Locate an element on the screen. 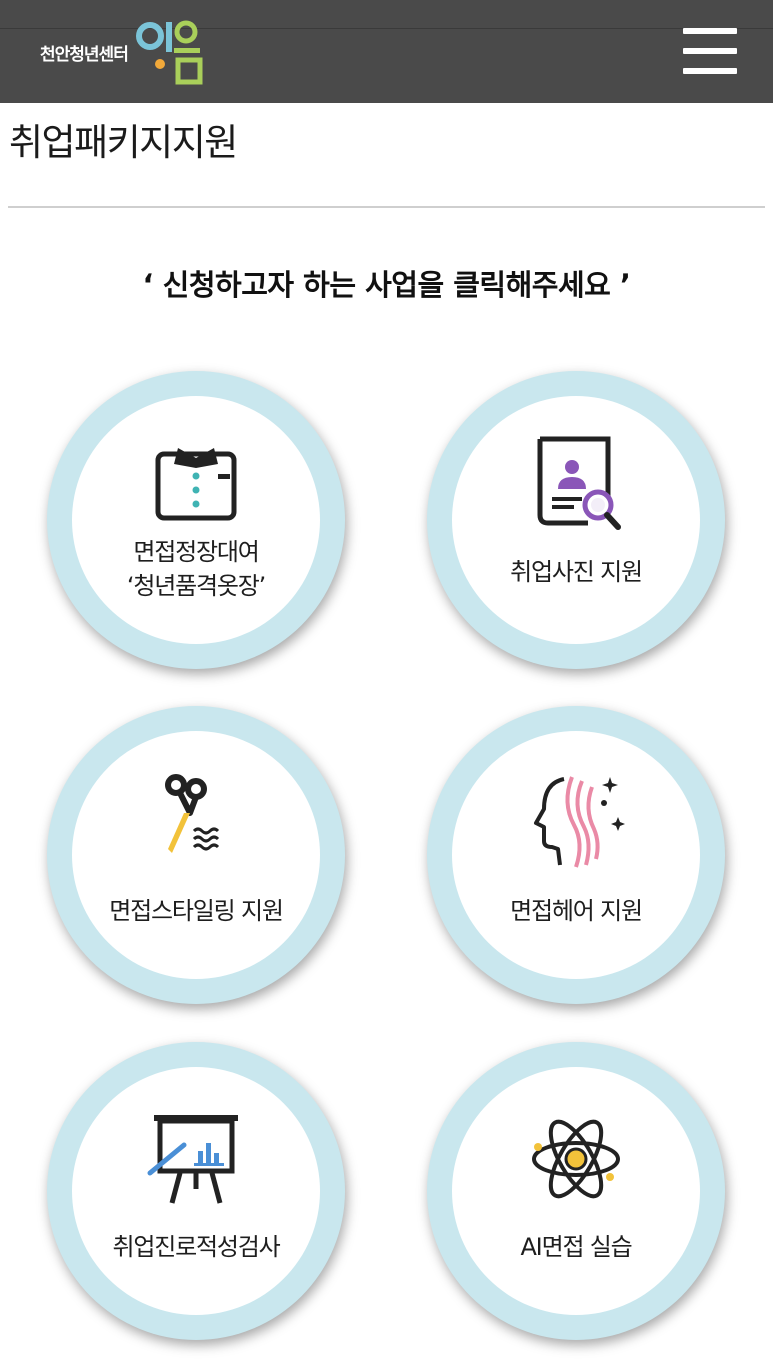 This screenshot has height=1366, width=773. program-ai-interview-button: AI면접 실습 is located at coordinates (576, 1191).